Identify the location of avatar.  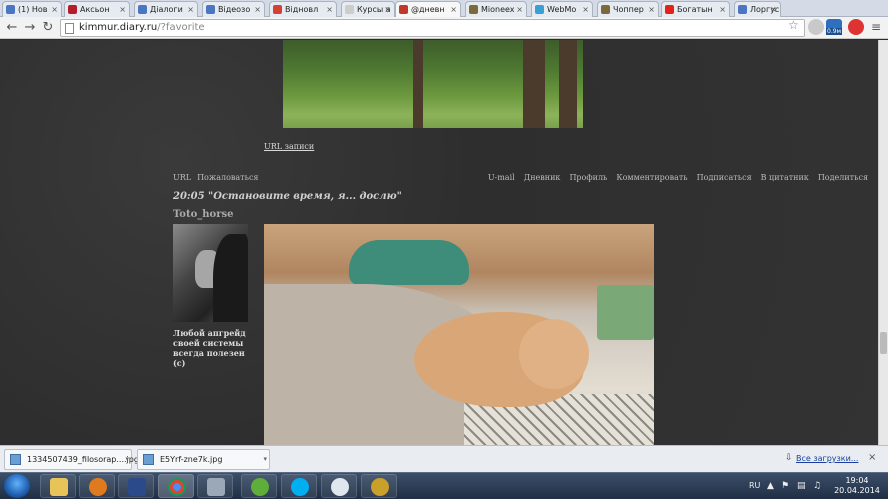
(210, 273).